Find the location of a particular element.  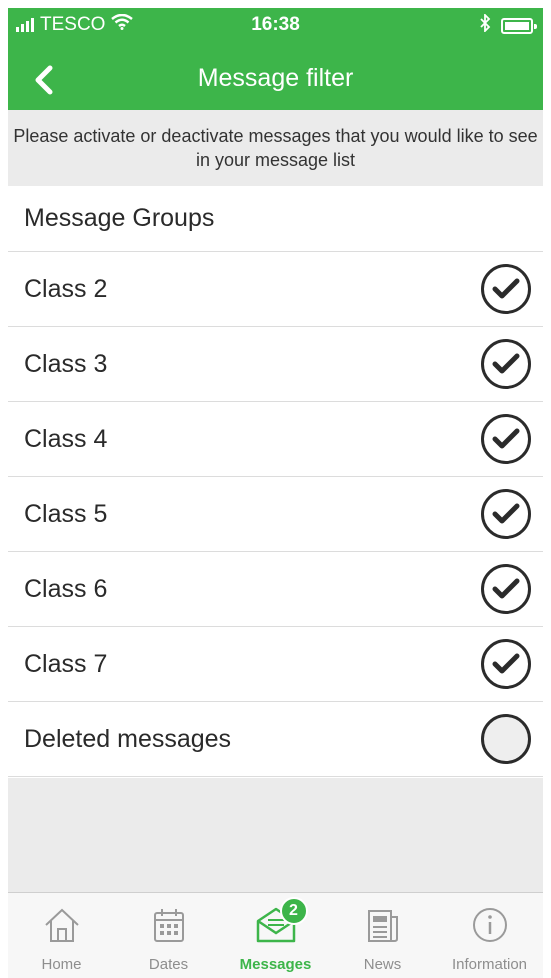

page-title: Message filter is located at coordinates (275, 78).